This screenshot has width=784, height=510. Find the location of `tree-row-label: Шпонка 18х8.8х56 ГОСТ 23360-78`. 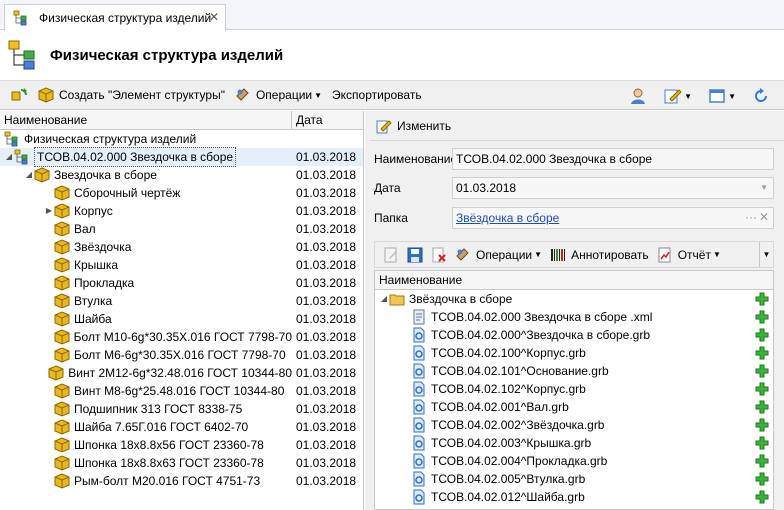

tree-row-label: Шпонка 18х8.8х56 ГОСТ 23360-78 is located at coordinates (169, 445).